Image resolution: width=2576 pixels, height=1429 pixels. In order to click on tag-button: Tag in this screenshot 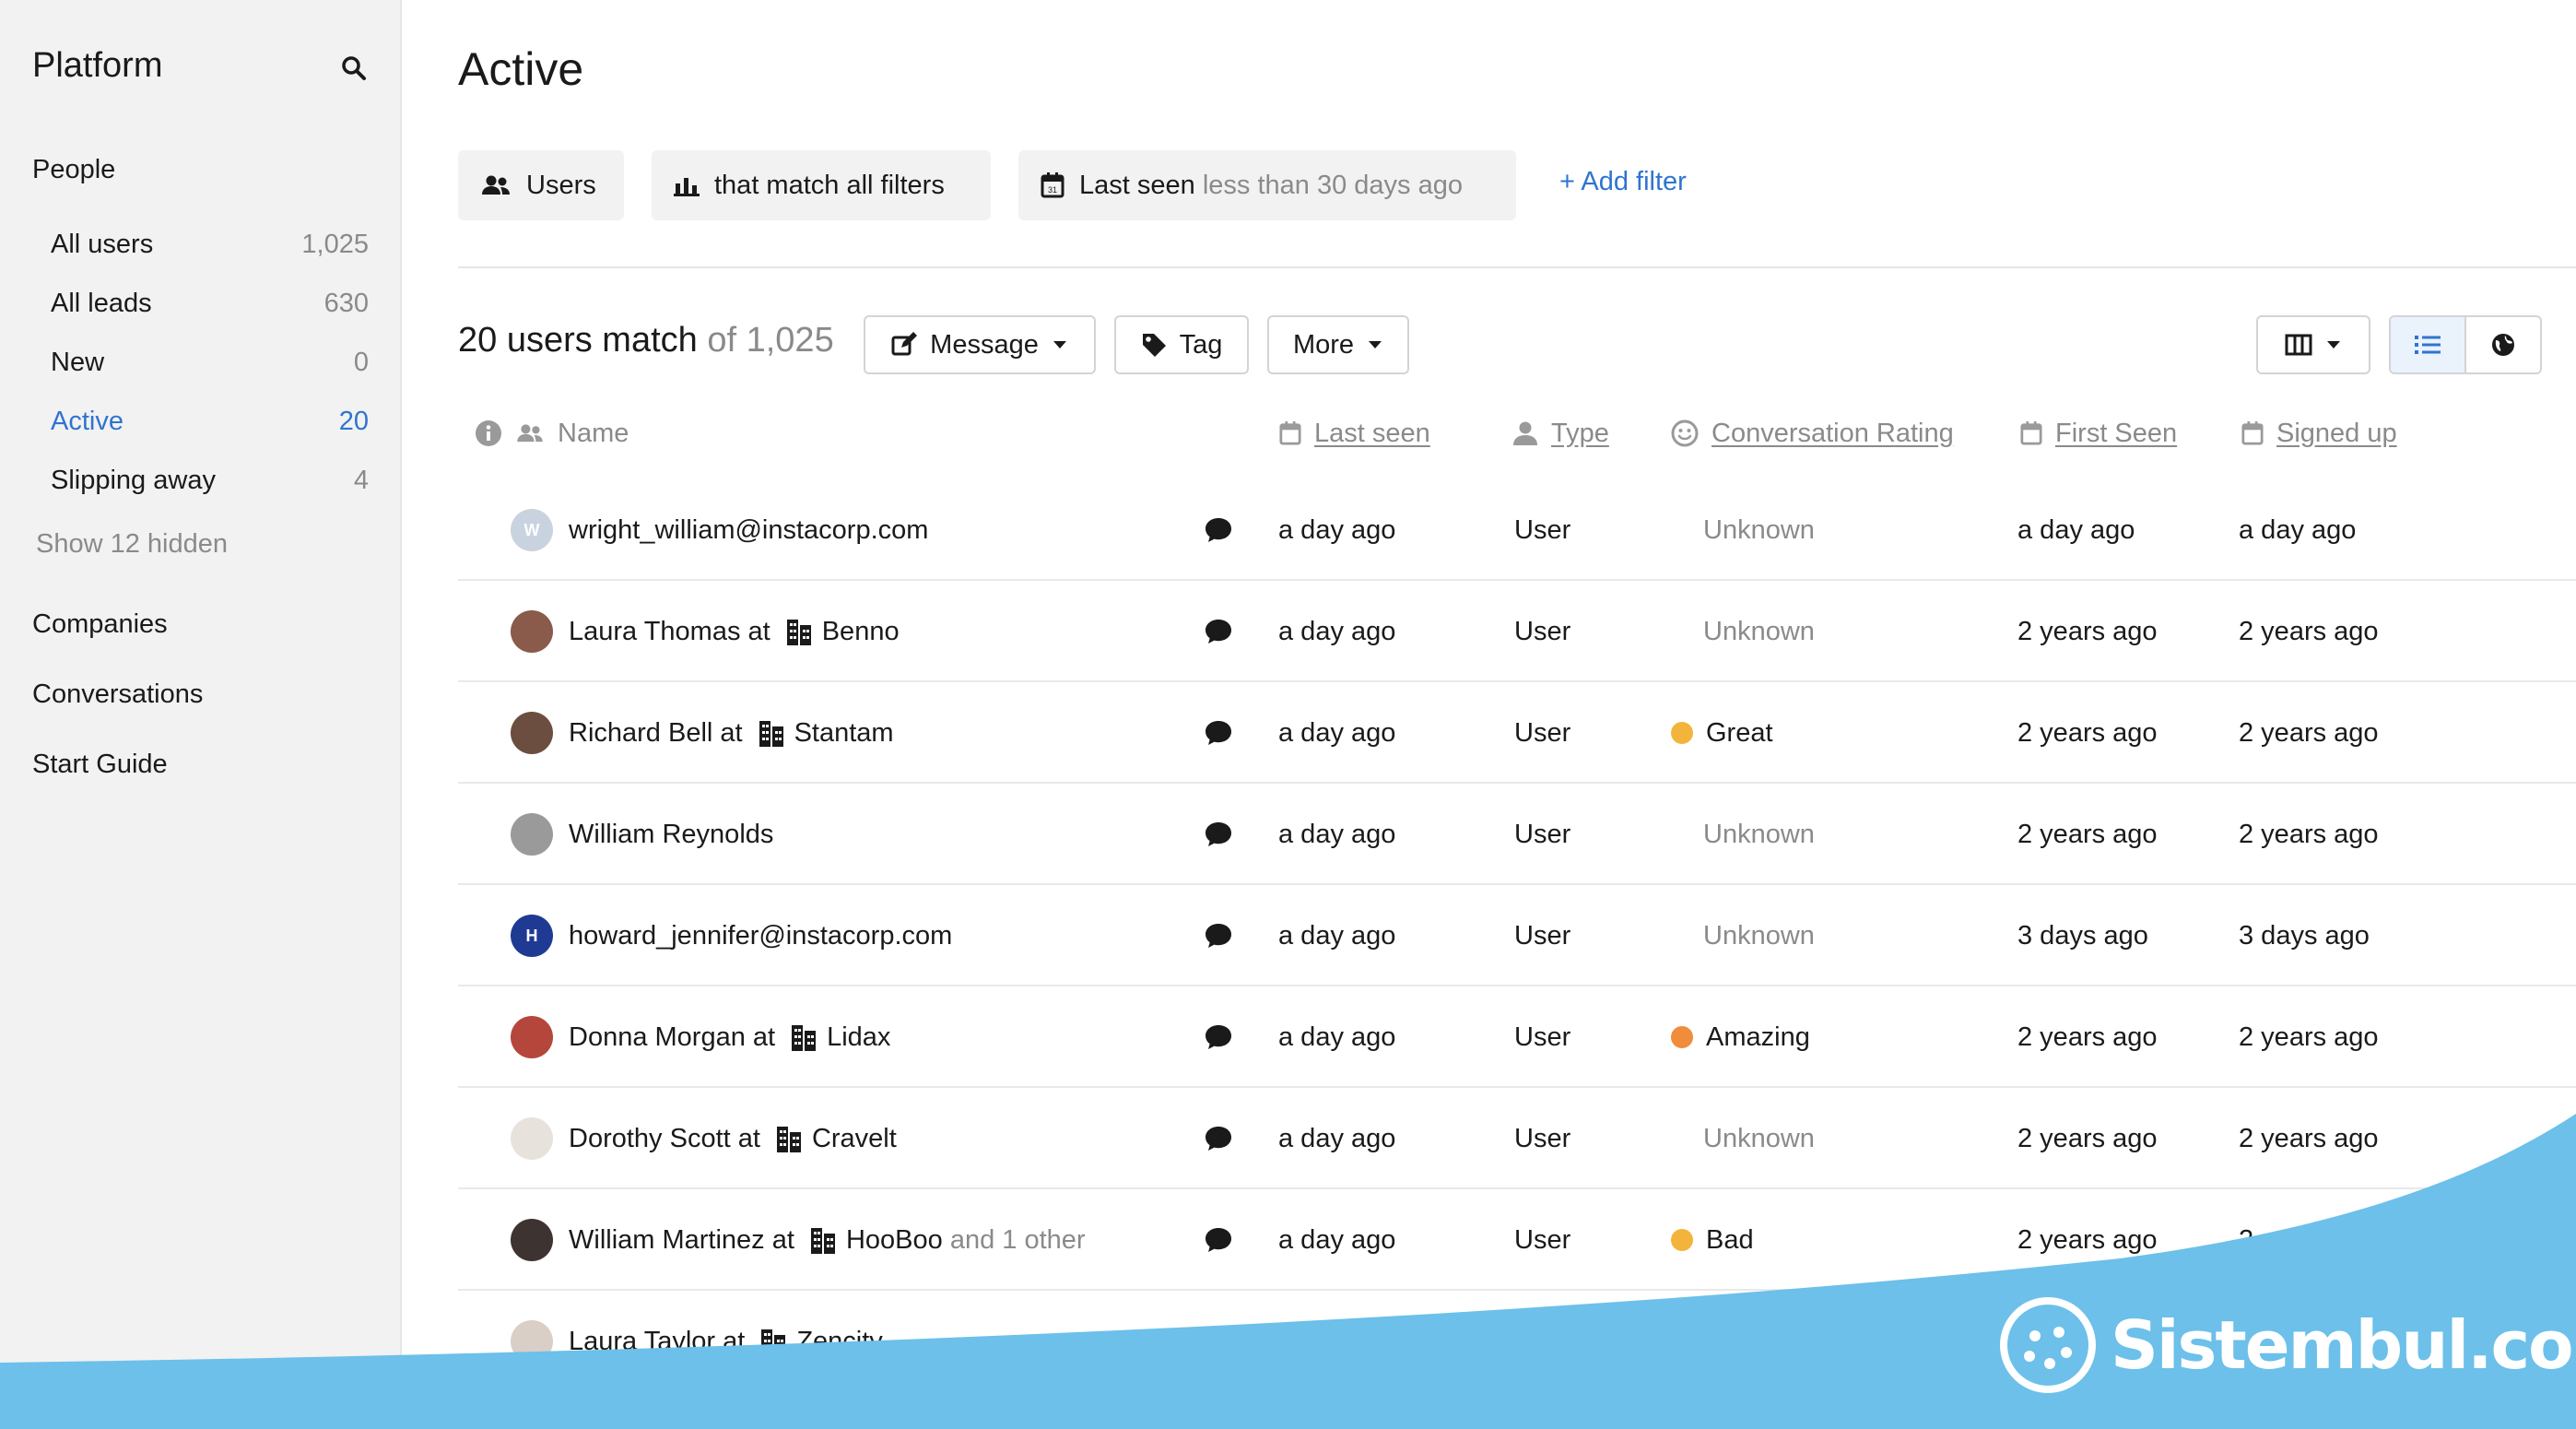, I will do `click(1181, 344)`.